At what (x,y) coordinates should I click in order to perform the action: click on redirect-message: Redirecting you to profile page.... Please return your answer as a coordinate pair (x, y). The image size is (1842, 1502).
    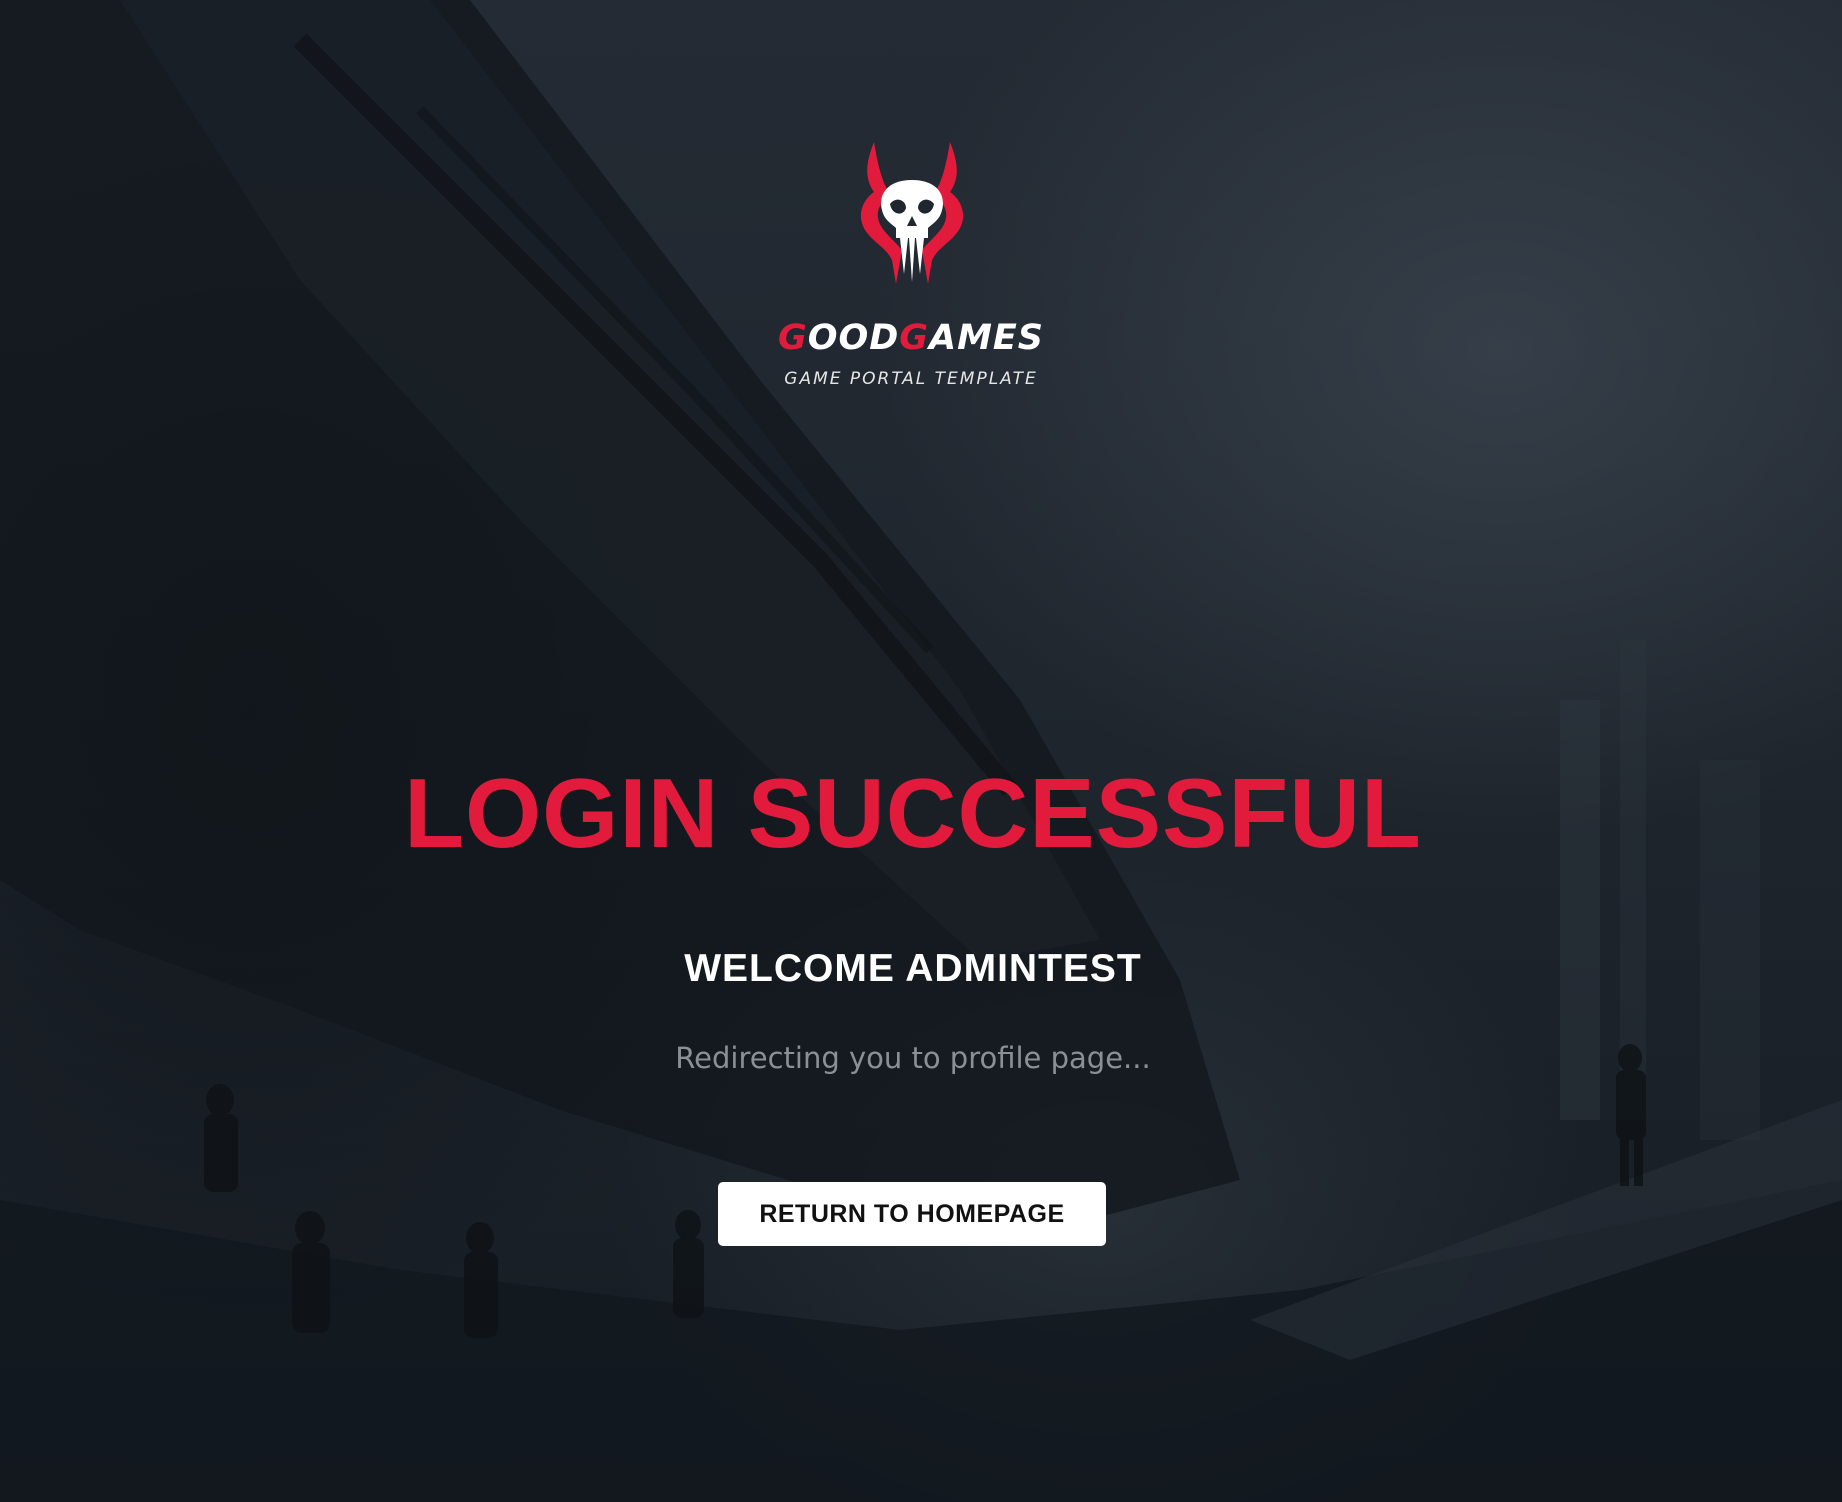
    Looking at the image, I should click on (913, 1058).